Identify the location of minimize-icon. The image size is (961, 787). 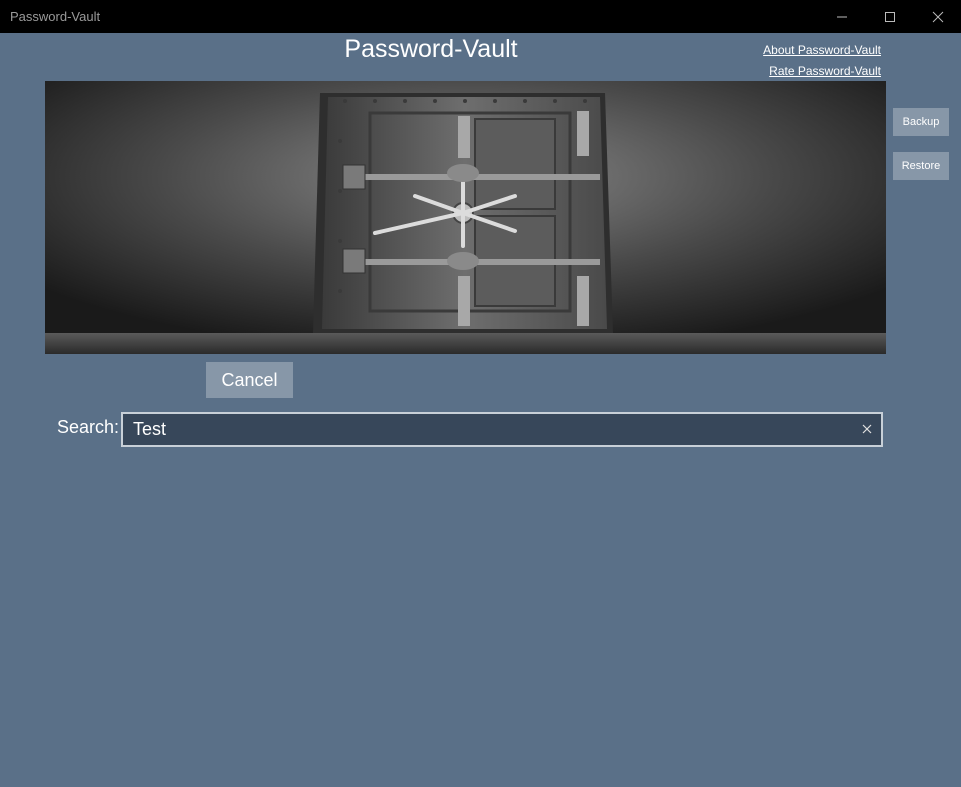
(842, 16).